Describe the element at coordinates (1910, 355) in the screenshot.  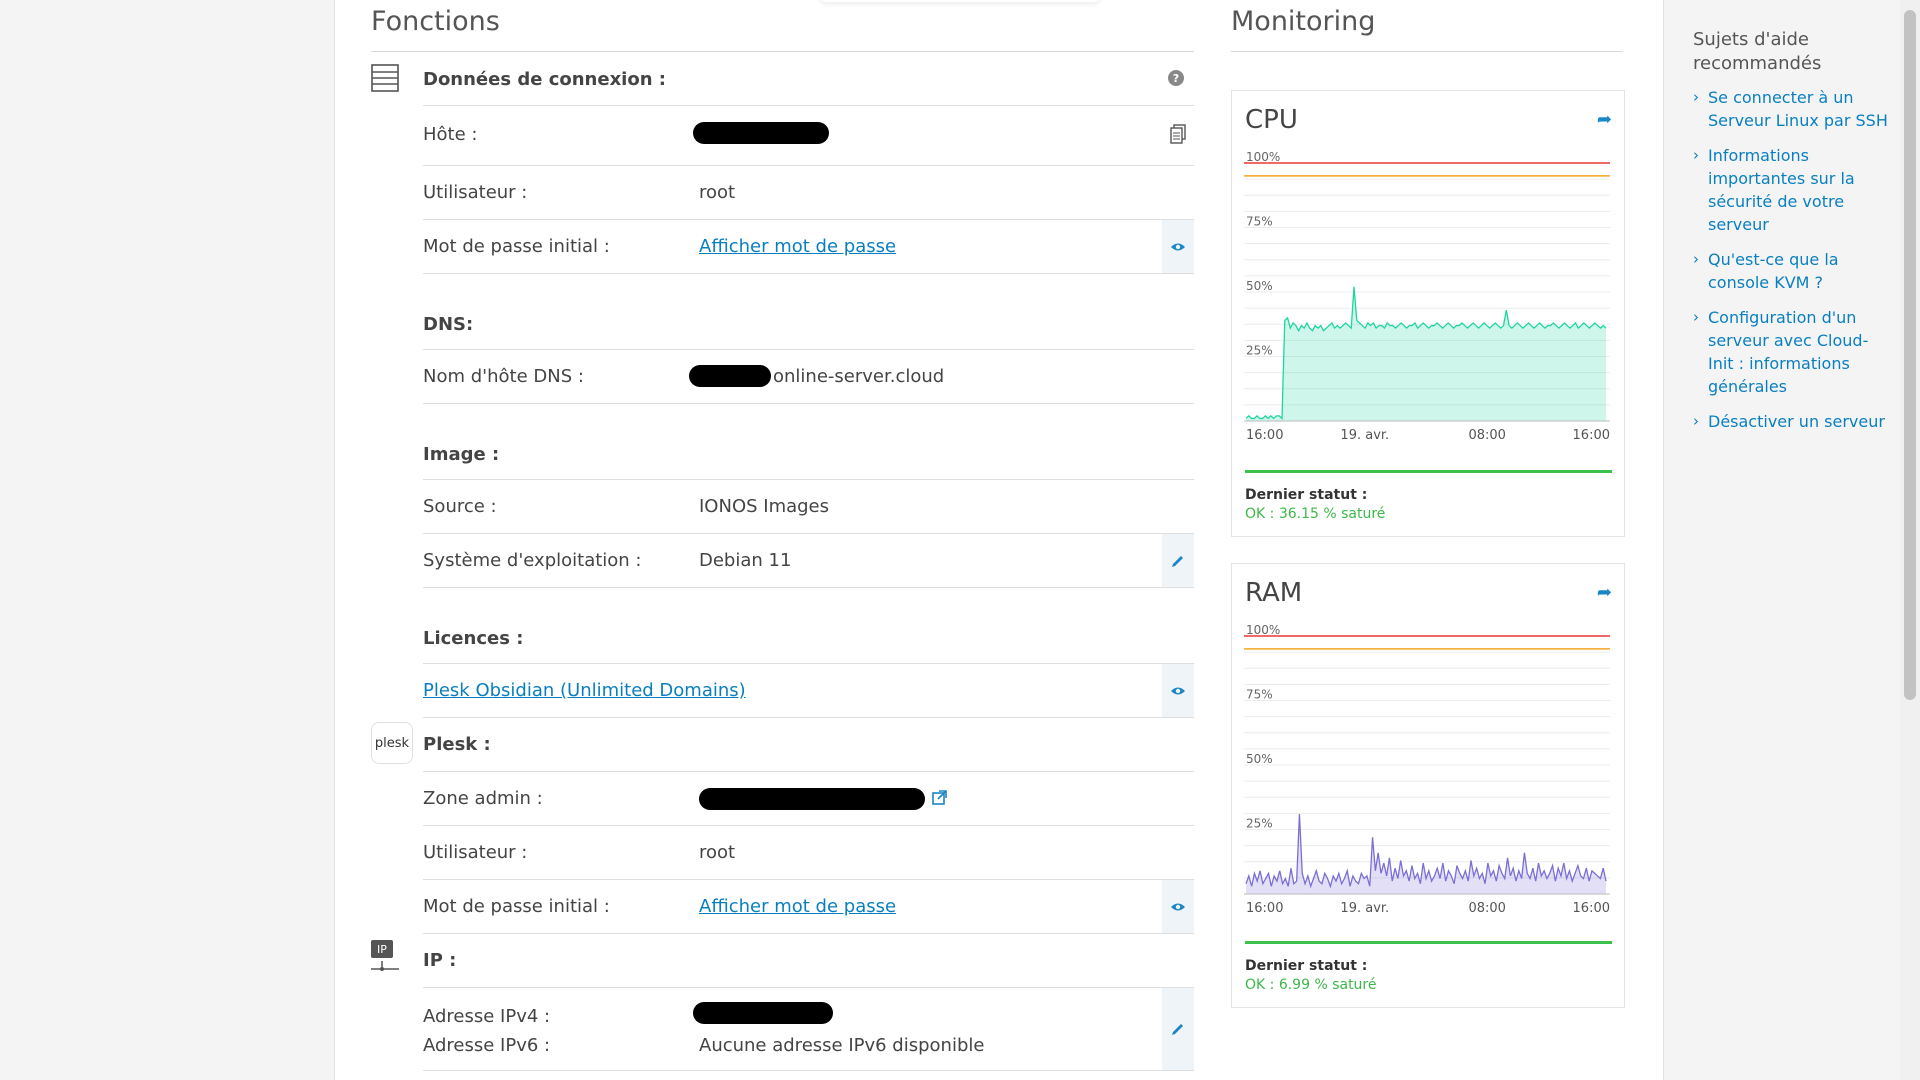
I see `scrollbar-thumb` at that location.